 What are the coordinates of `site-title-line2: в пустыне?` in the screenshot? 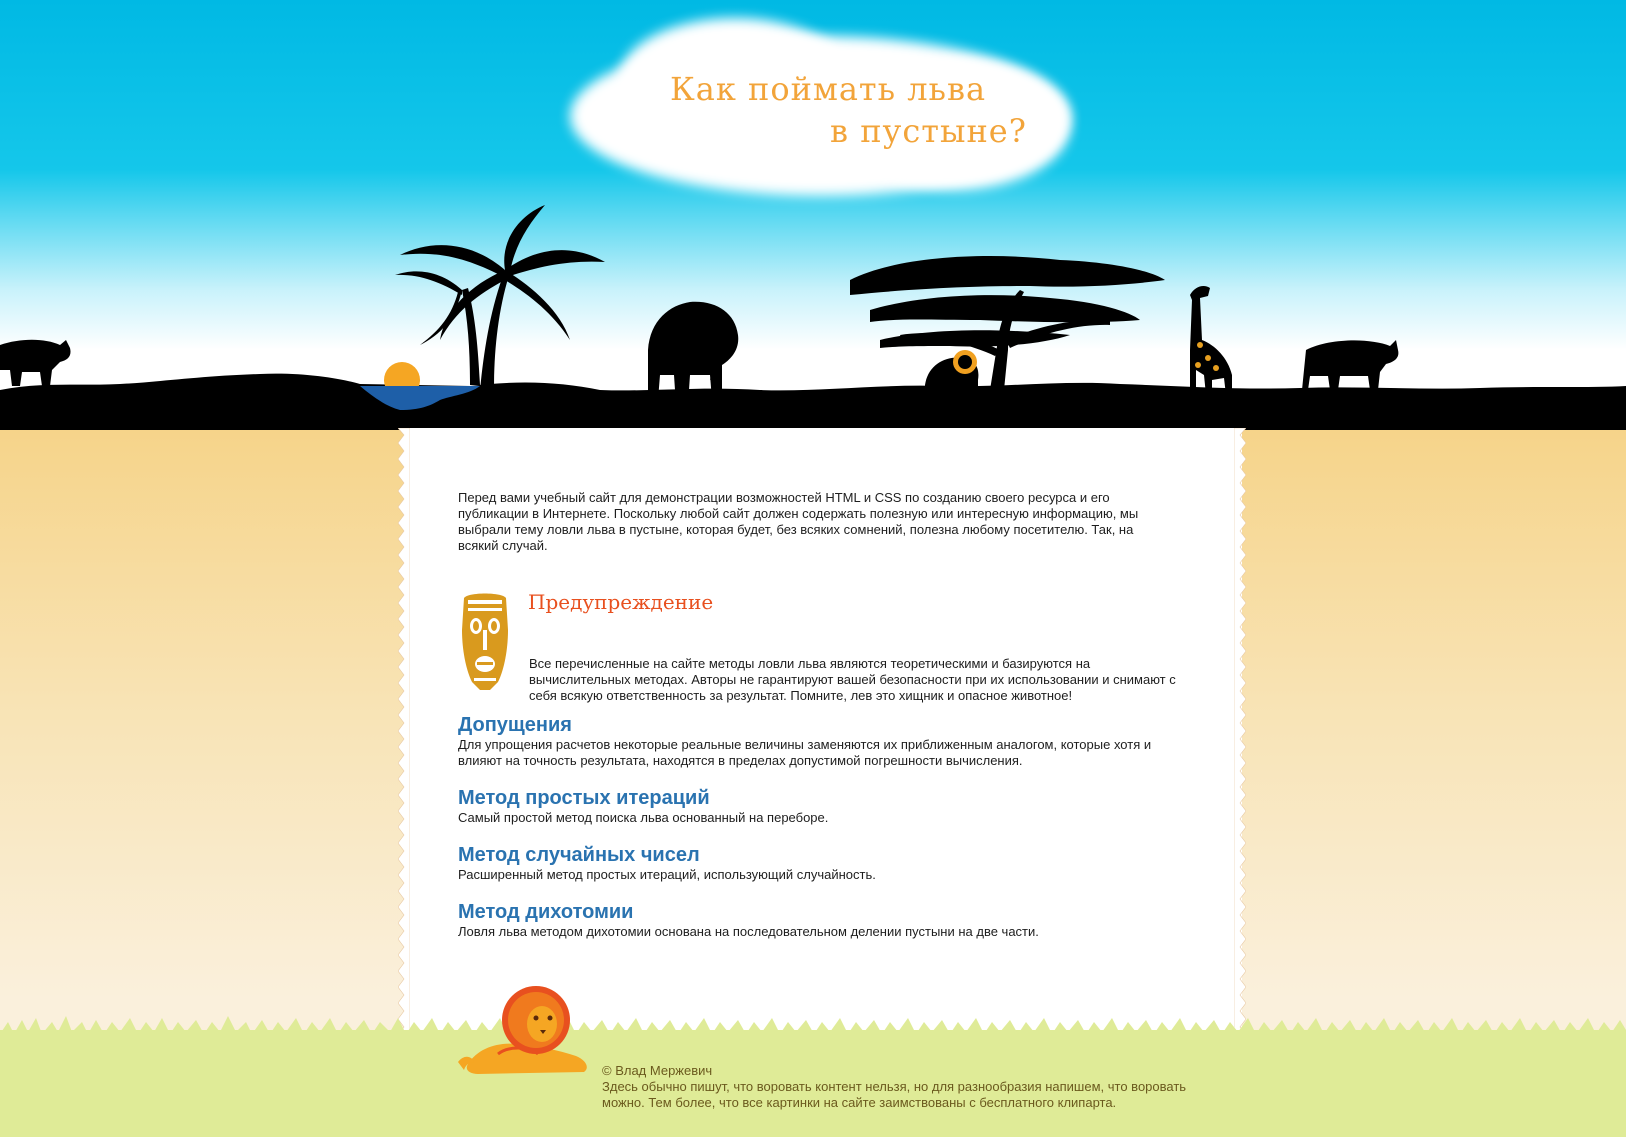 It's located at (928, 131).